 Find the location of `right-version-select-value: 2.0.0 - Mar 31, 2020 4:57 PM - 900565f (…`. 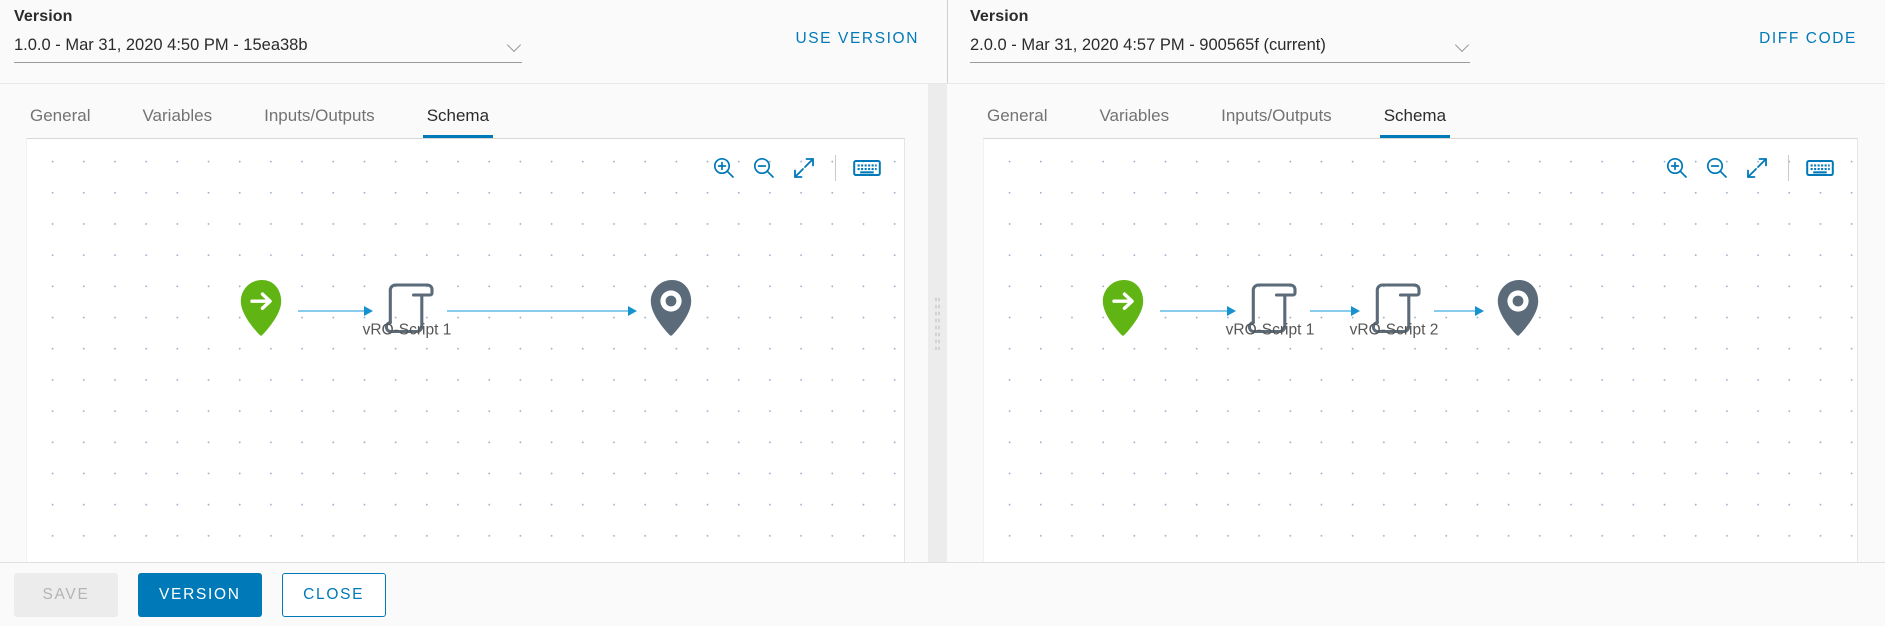

right-version-select-value: 2.0.0 - Mar 31, 2020 4:57 PM - 900565f (… is located at coordinates (1148, 45).